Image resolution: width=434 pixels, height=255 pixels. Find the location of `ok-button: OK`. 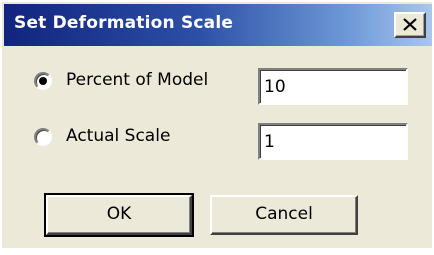

ok-button: OK is located at coordinates (119, 215).